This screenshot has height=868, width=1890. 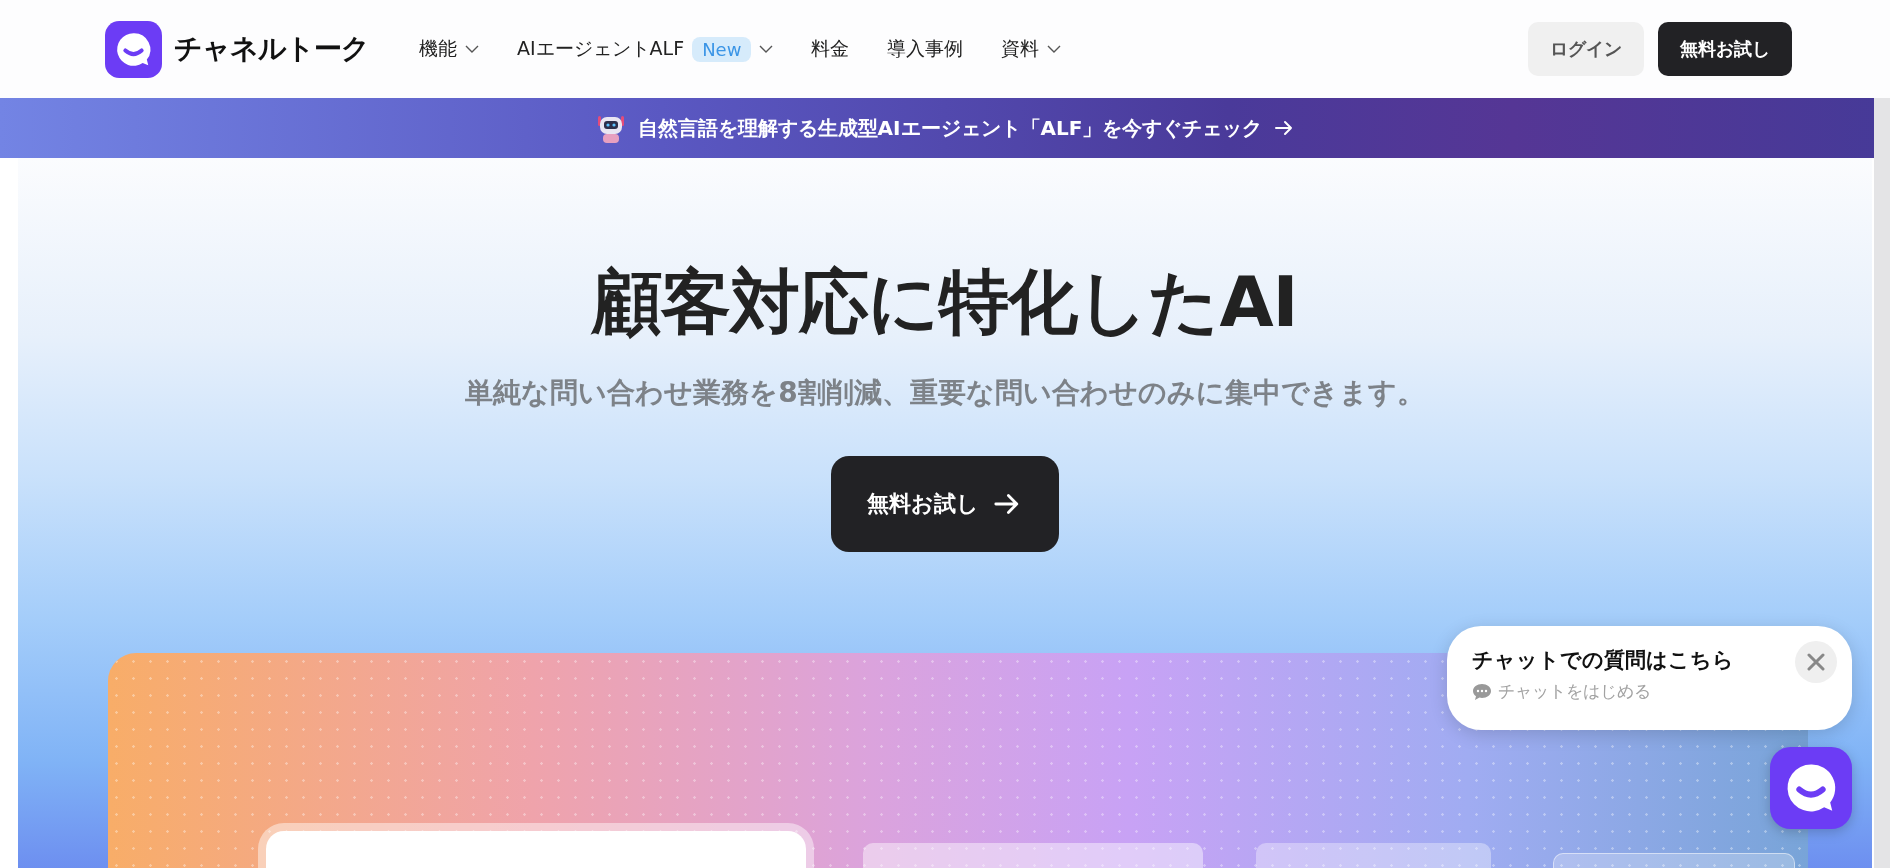 What do you see at coordinates (1882, 483) in the screenshot?
I see `scrollbar` at bounding box center [1882, 483].